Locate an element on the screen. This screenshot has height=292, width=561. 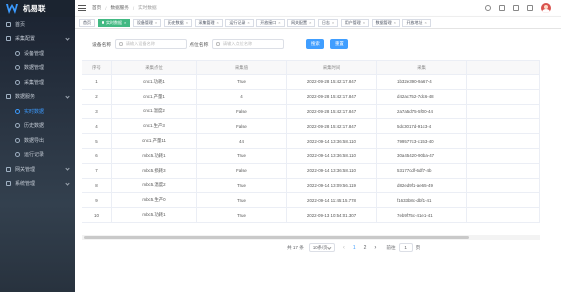
sidebar-item-3: 数据管理 is located at coordinates (37, 68).